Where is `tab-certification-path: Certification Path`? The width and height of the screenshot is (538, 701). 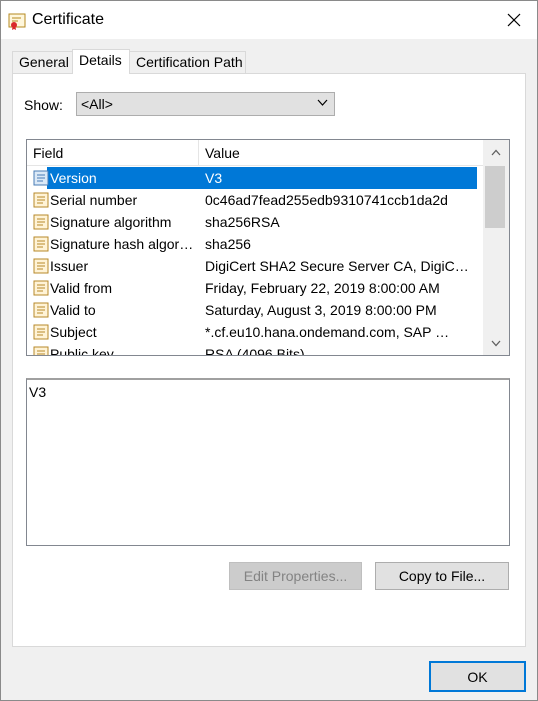
tab-certification-path: Certification Path is located at coordinates (187, 62).